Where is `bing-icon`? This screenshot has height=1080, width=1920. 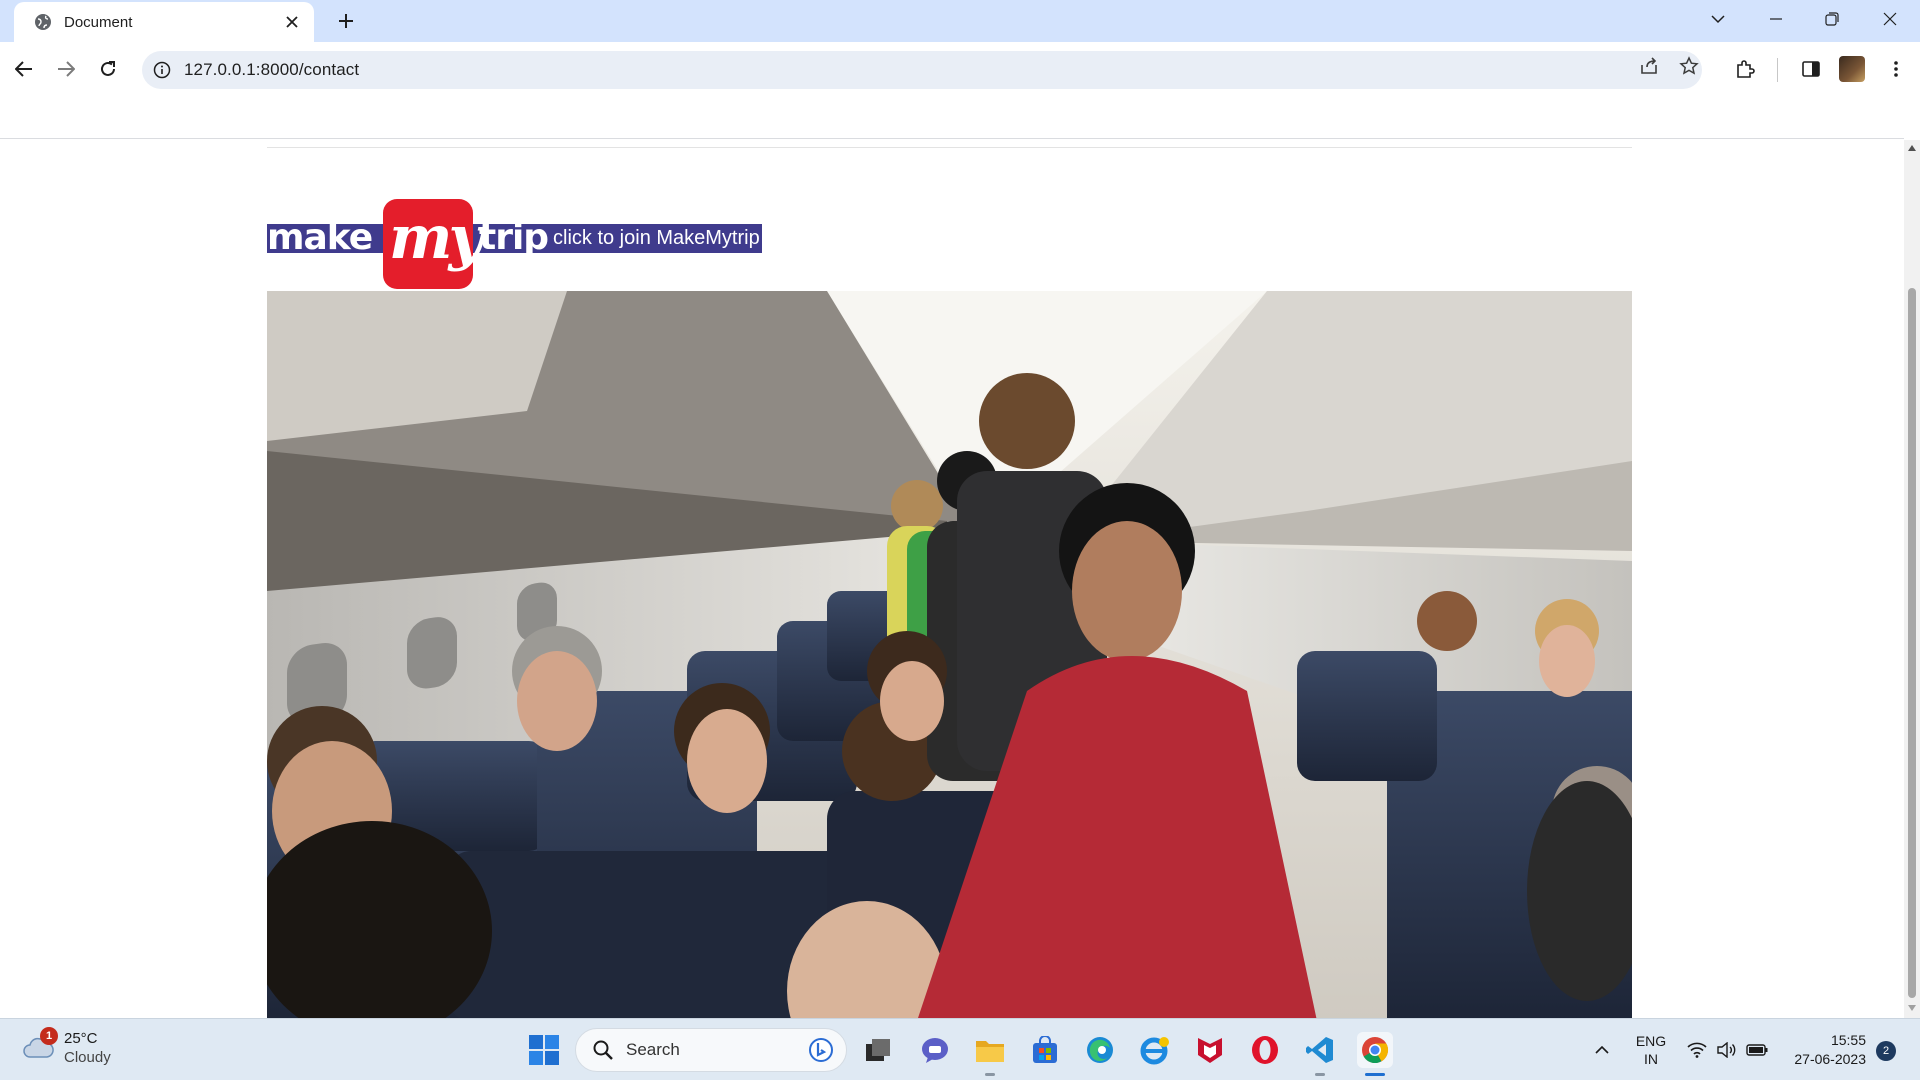 bing-icon is located at coordinates (821, 1050).